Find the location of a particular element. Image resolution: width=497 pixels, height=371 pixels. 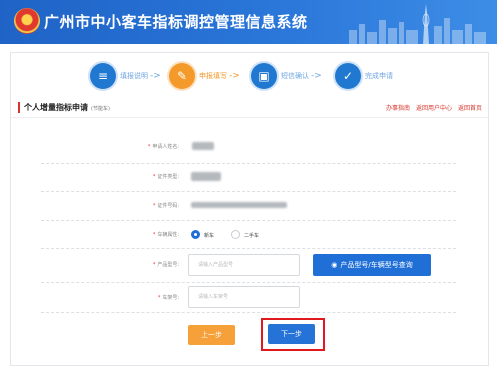

id-number-row: * 证件号码: is located at coordinates (248, 206).